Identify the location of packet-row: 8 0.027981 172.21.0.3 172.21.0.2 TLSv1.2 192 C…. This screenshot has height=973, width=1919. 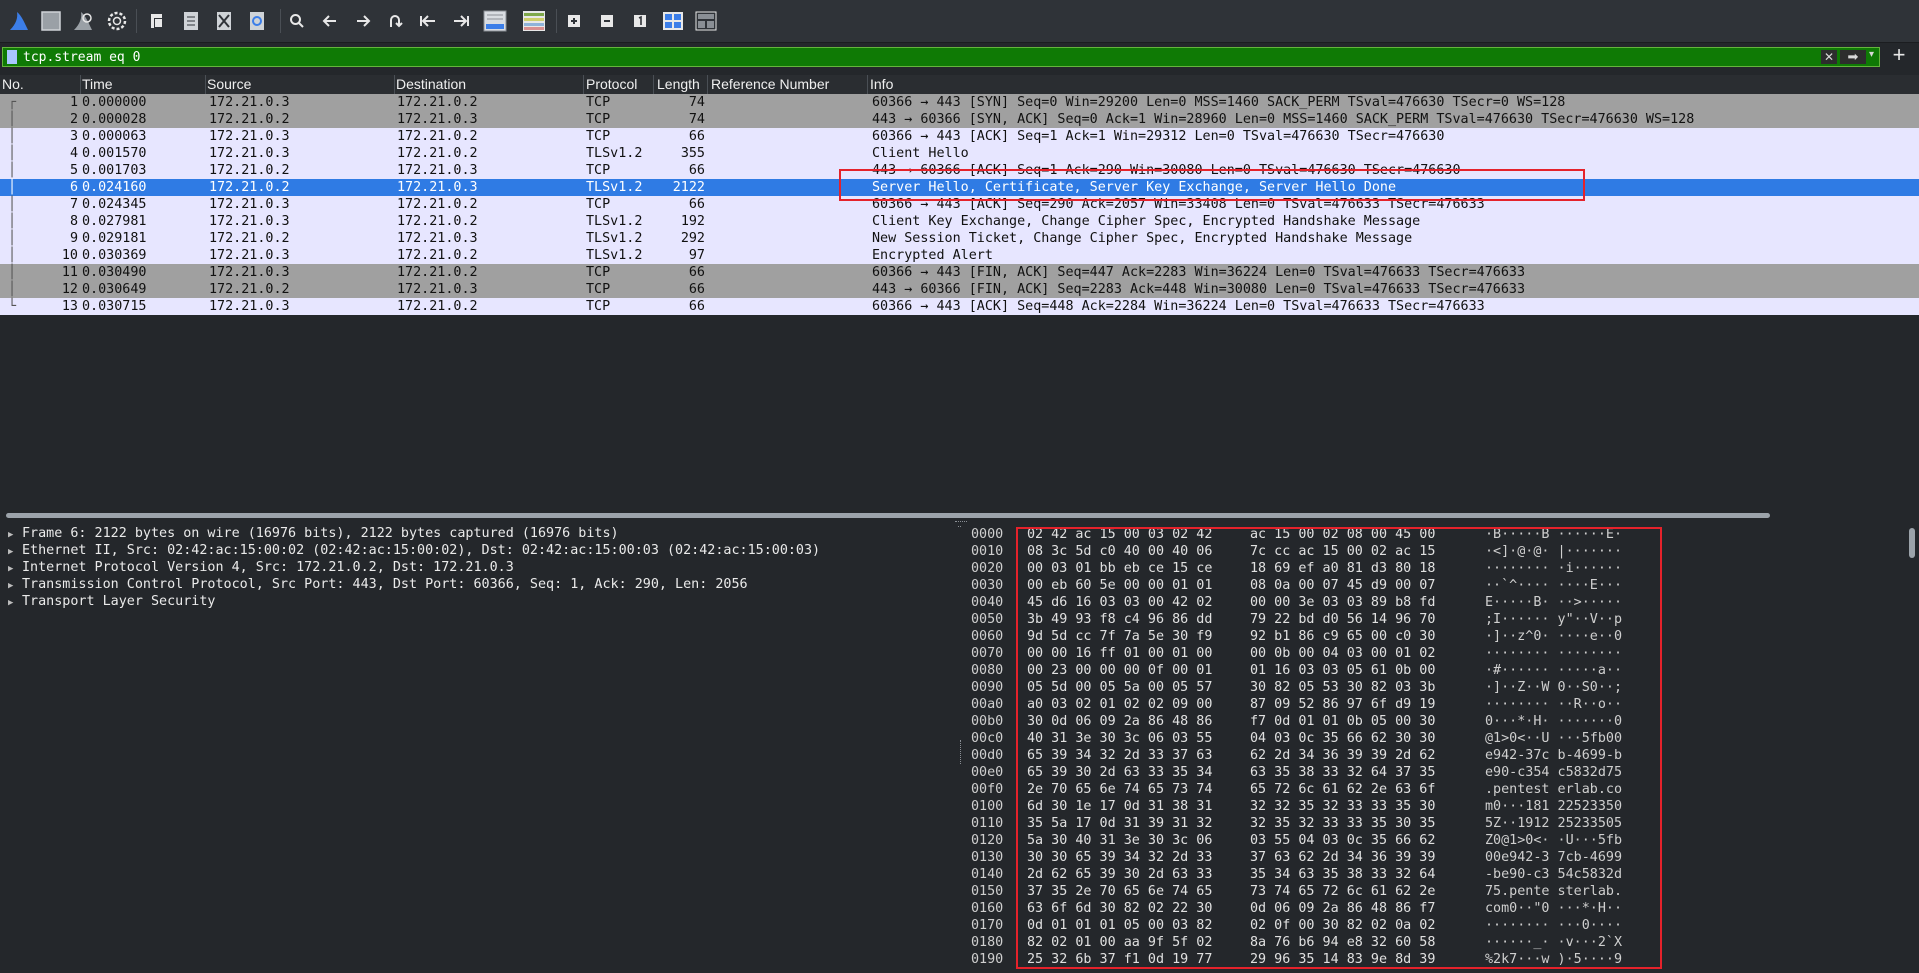
(959, 221).